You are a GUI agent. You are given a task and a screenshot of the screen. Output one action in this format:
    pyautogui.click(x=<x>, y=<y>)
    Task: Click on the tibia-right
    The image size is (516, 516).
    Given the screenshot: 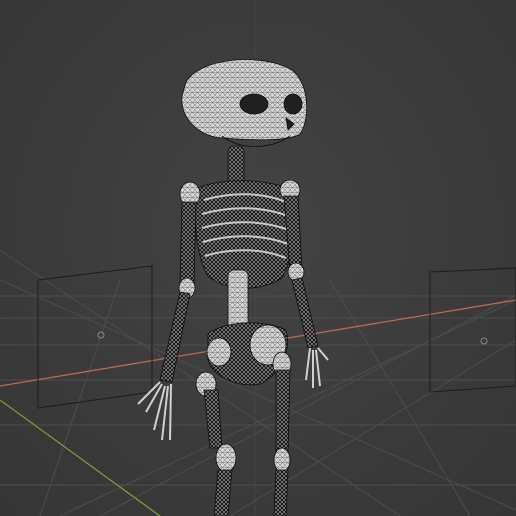 What is the action you would take?
    pyautogui.click(x=281, y=492)
    